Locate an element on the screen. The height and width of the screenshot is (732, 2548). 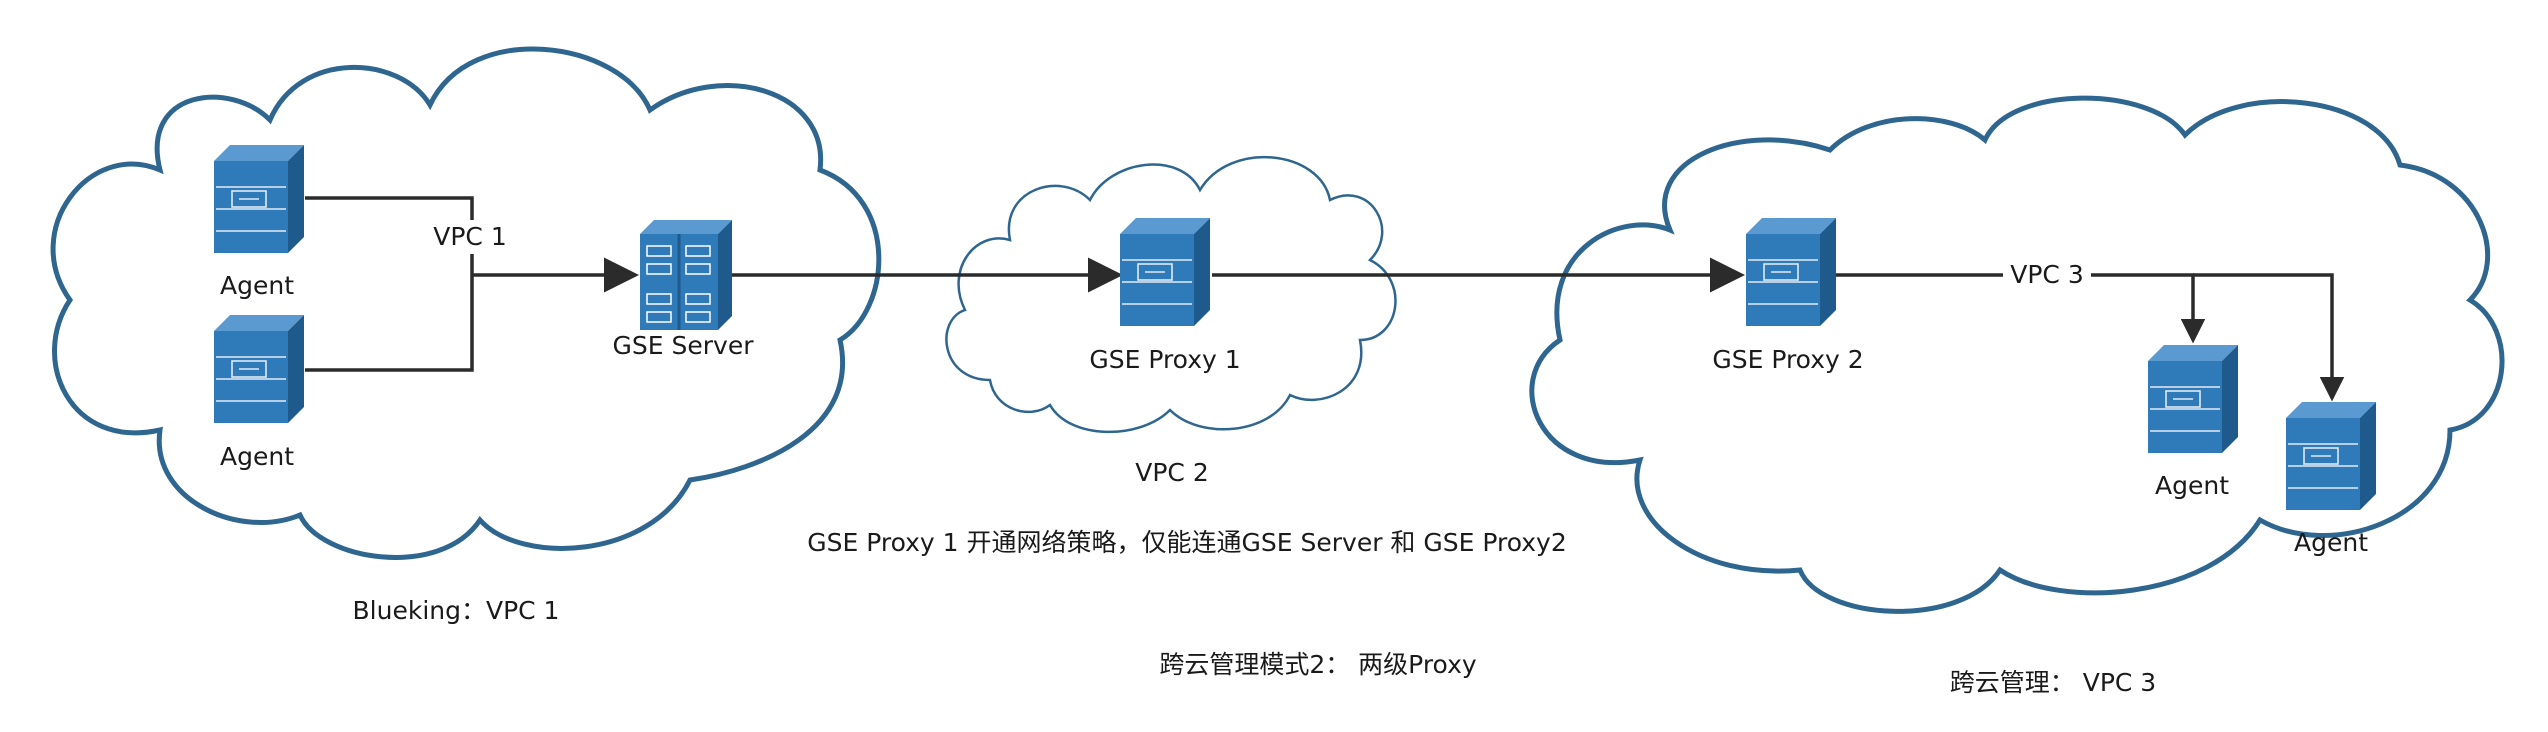
label-gse-server: GSE Server is located at coordinates (684, 345).